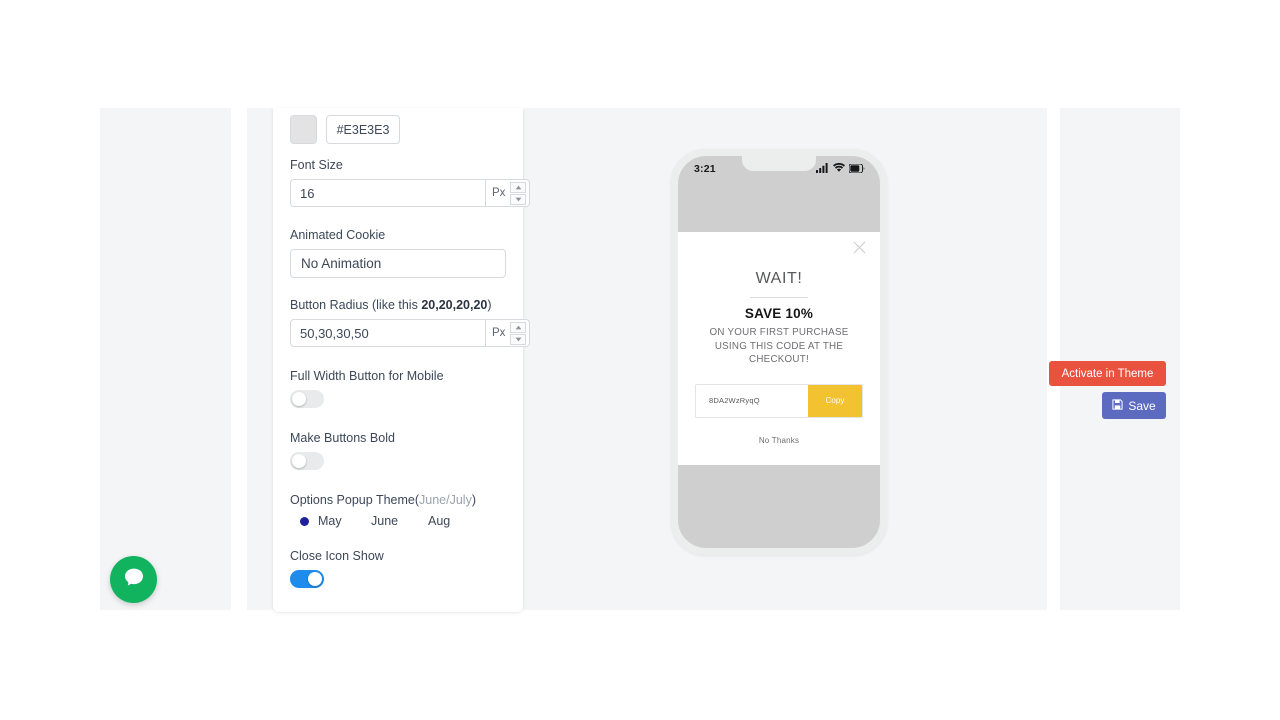 This screenshot has height=720, width=1280. I want to click on button-radius-label-prefix: Button Radius (like this, so click(356, 305).